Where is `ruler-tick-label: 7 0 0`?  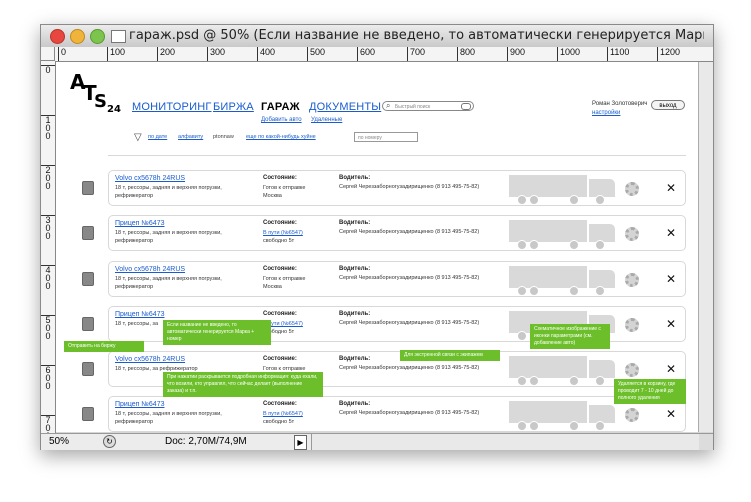
ruler-tick-label: 7 0 0 is located at coordinates (48, 424).